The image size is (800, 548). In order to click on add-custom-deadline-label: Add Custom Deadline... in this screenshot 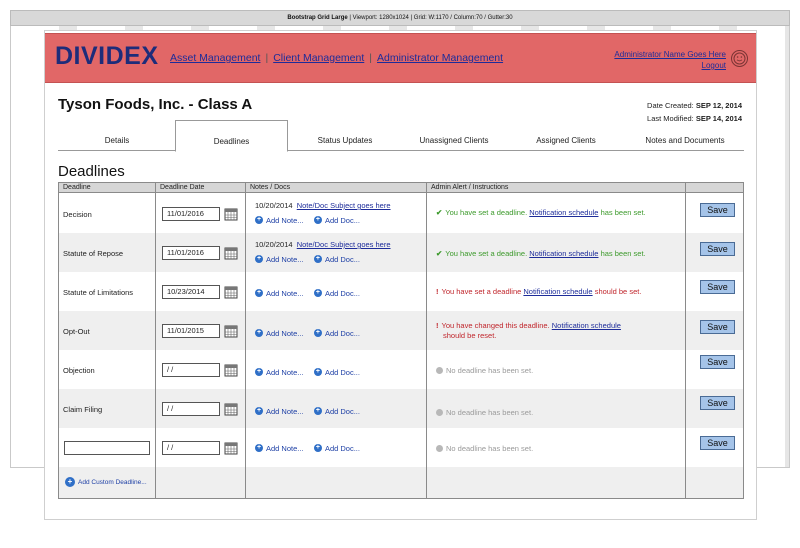, I will do `click(112, 482)`.